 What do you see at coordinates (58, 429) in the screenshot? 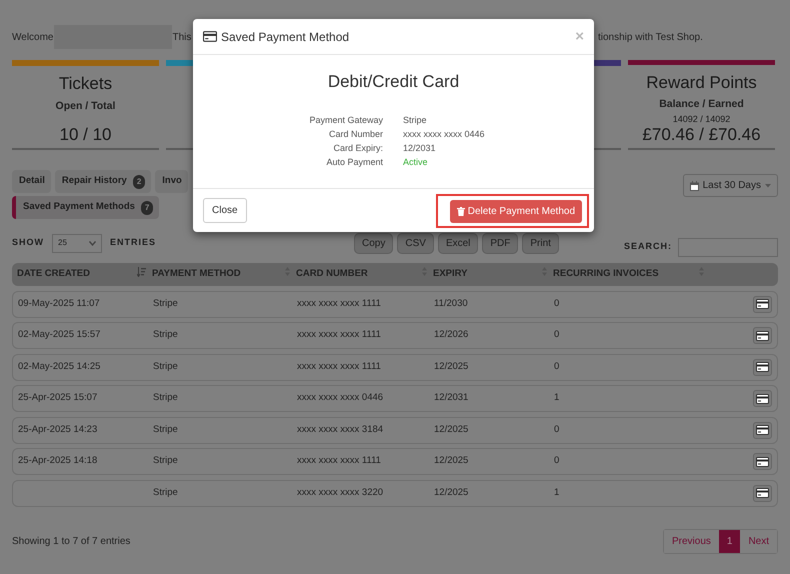
I see `table-cell-text: 25-Apr-2025 14:23` at bounding box center [58, 429].